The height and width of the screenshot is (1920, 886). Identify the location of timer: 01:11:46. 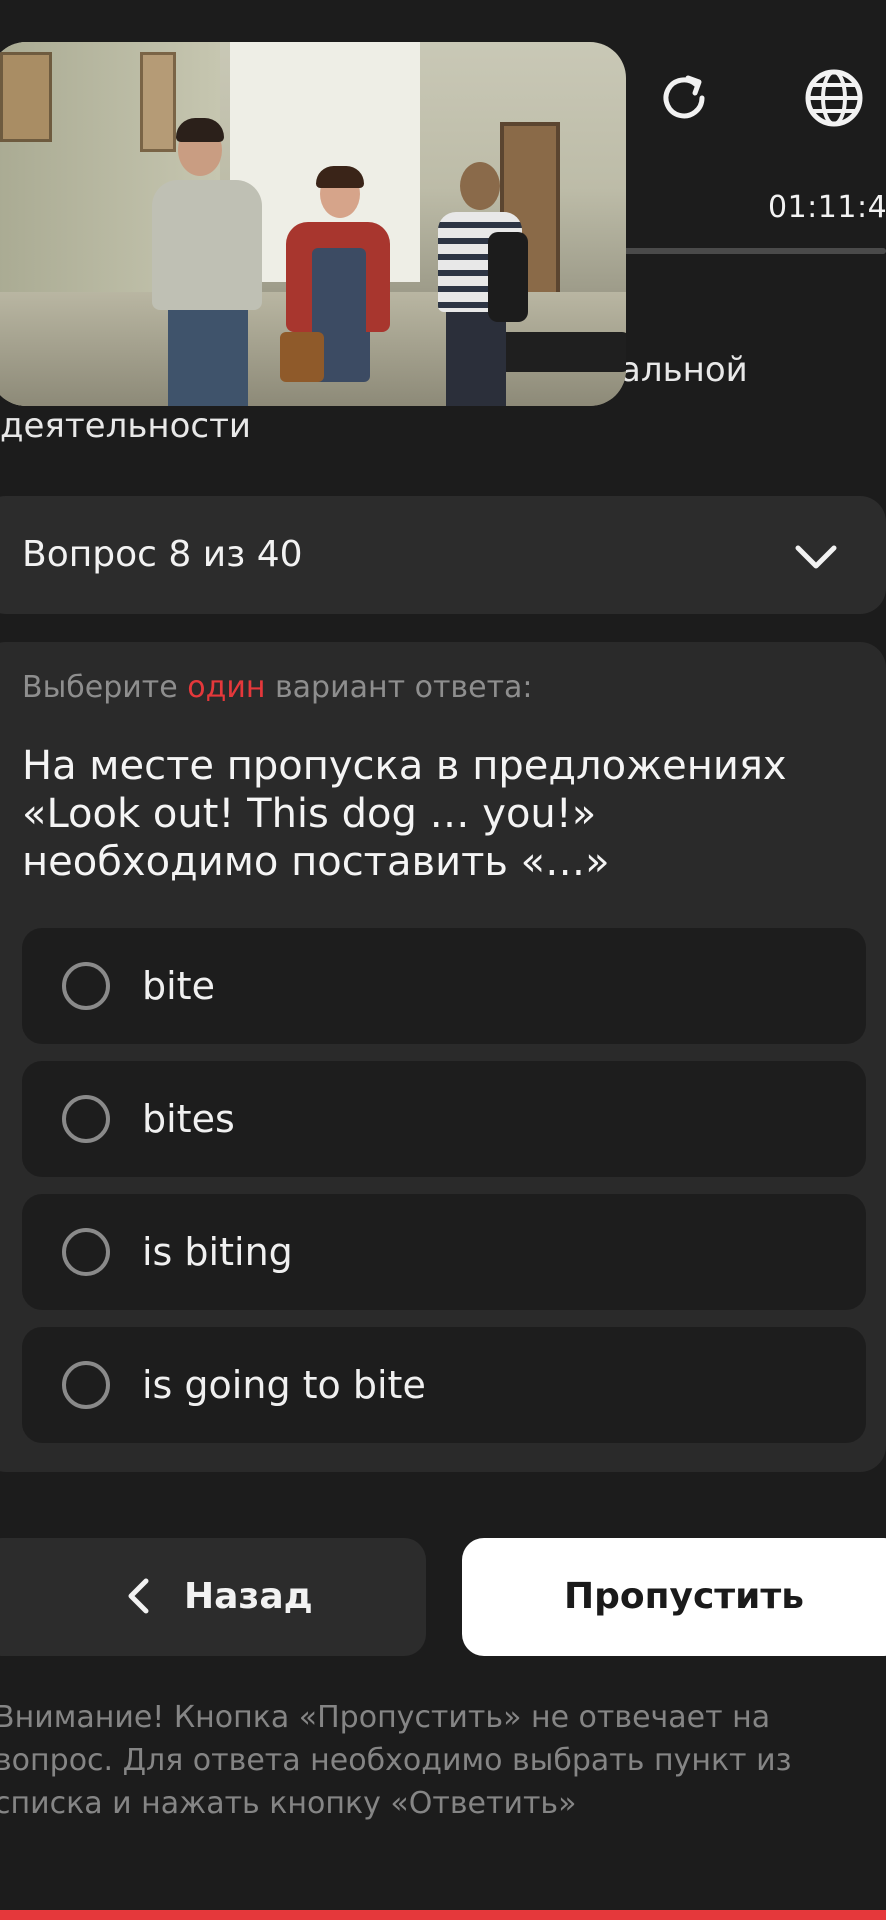
(827, 207).